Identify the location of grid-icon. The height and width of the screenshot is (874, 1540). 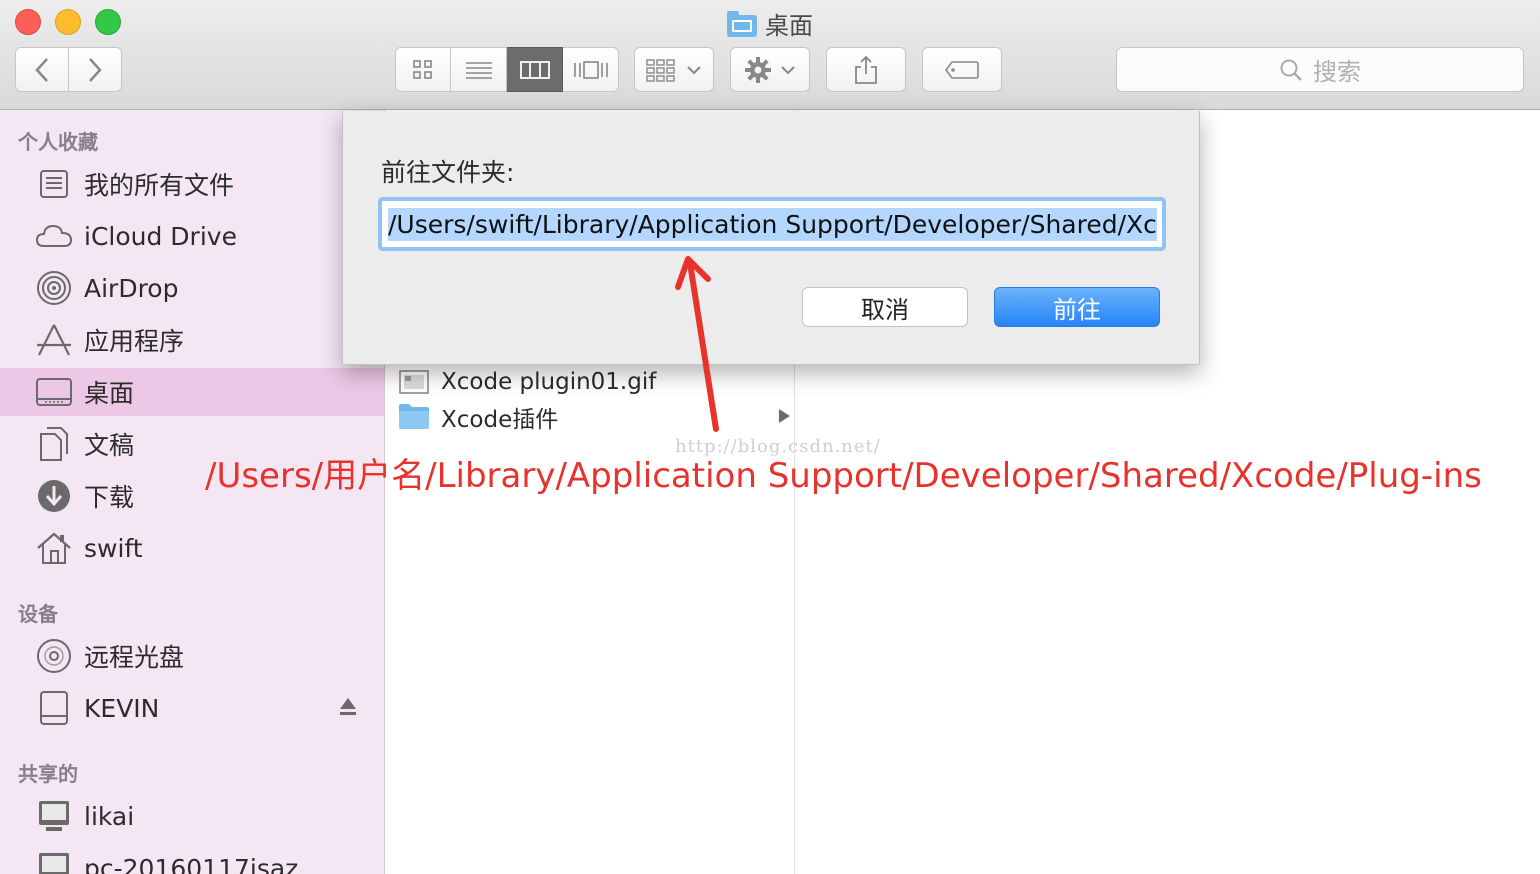
(422, 69).